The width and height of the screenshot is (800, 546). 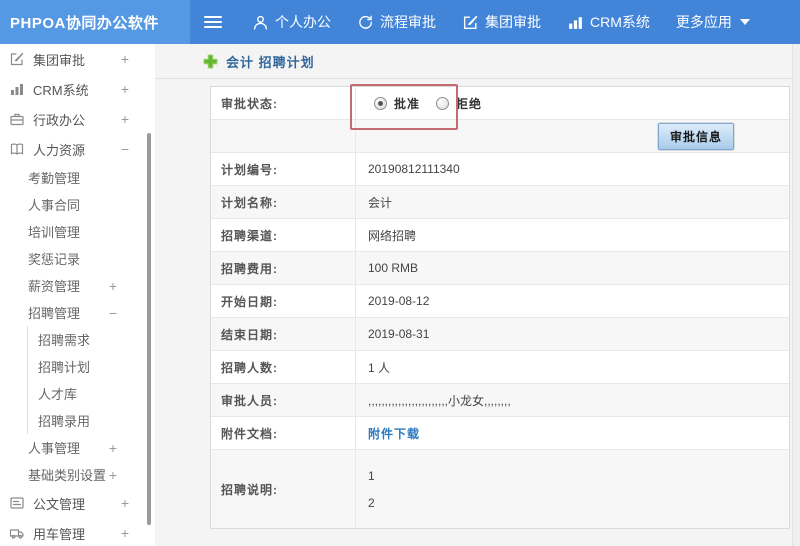 I want to click on table-row-submit: 审批信息, so click(x=500, y=136).